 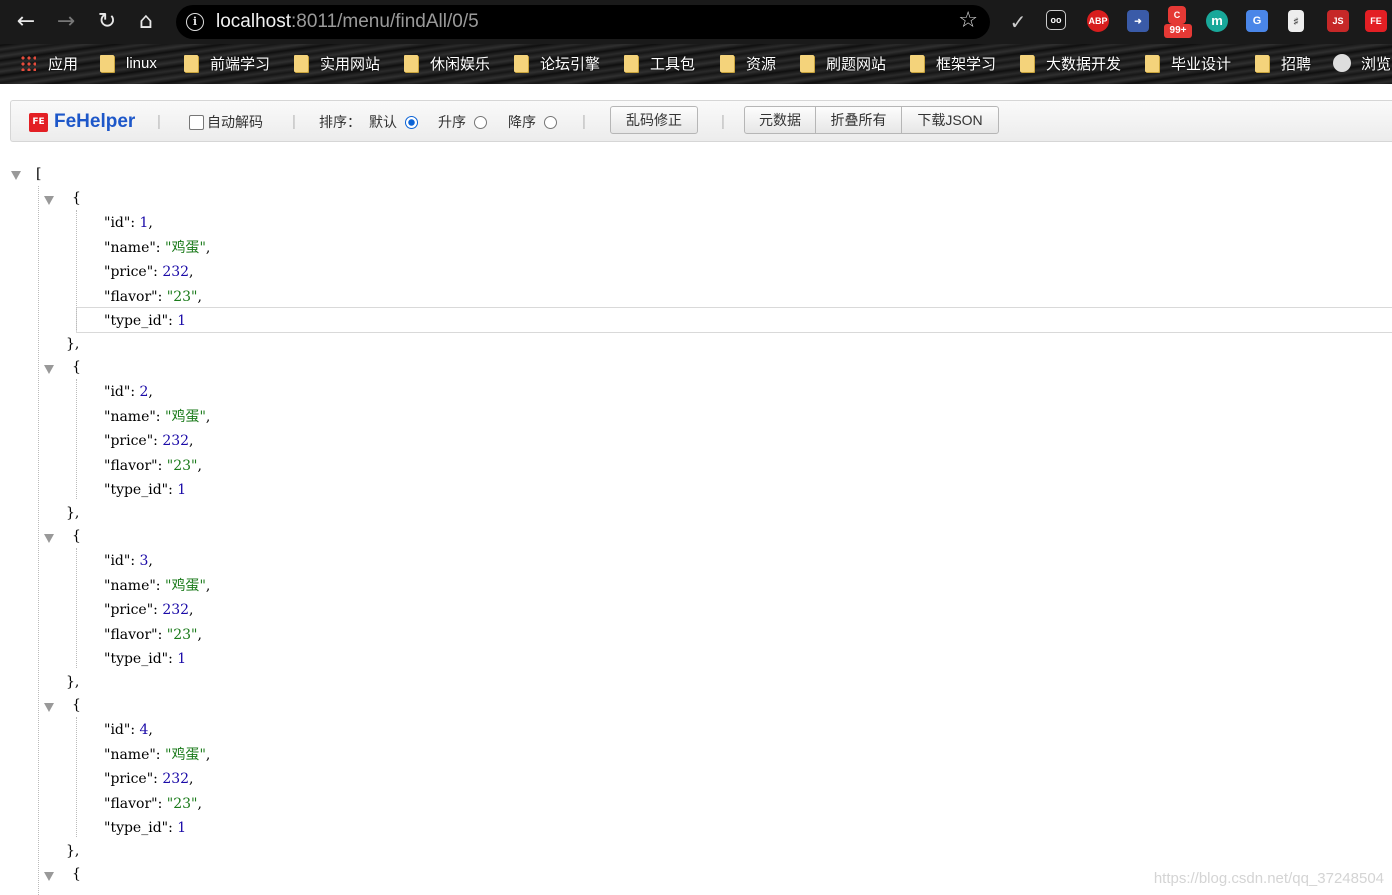 What do you see at coordinates (76, 367) in the screenshot?
I see `brace: {` at bounding box center [76, 367].